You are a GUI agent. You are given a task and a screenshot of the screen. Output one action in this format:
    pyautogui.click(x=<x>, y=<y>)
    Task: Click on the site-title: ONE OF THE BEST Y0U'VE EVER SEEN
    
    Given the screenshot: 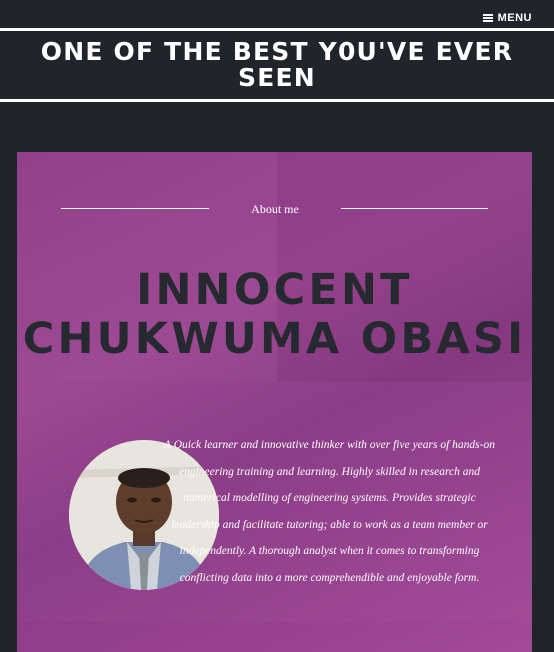 What is the action you would take?
    pyautogui.click(x=277, y=64)
    